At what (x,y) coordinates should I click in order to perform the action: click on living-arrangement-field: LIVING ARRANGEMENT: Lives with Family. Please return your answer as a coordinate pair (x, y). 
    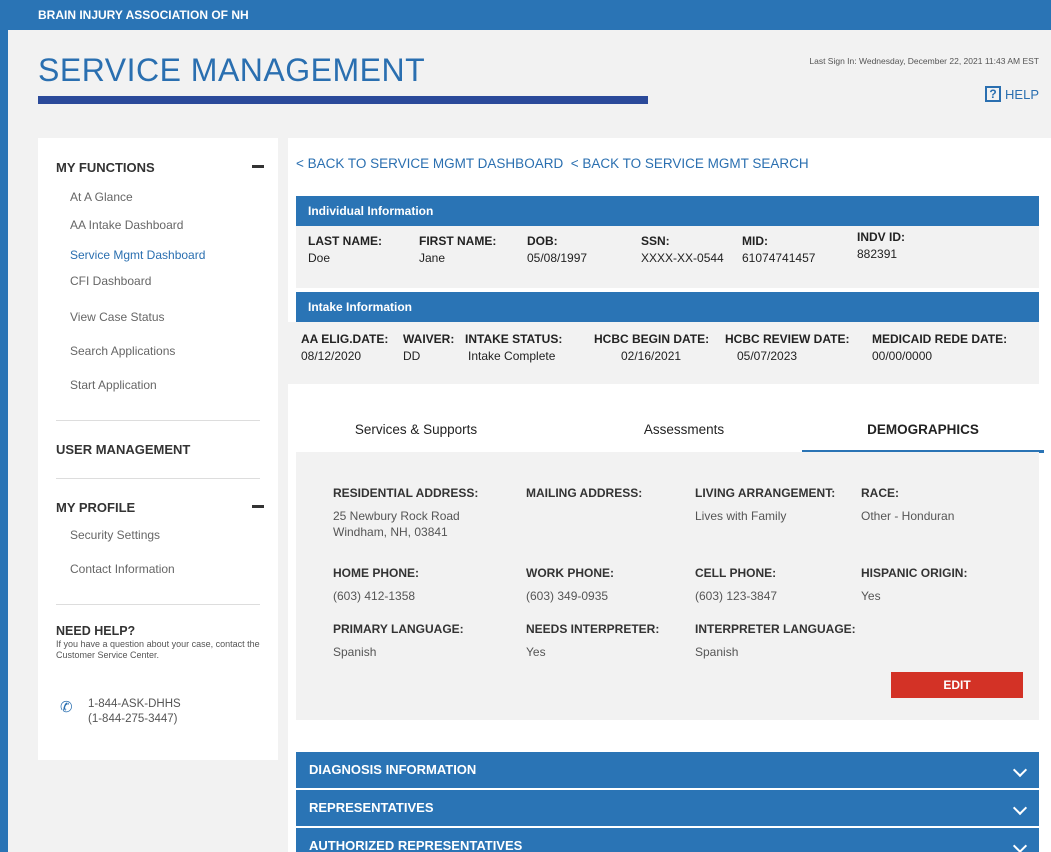
    Looking at the image, I should click on (765, 505).